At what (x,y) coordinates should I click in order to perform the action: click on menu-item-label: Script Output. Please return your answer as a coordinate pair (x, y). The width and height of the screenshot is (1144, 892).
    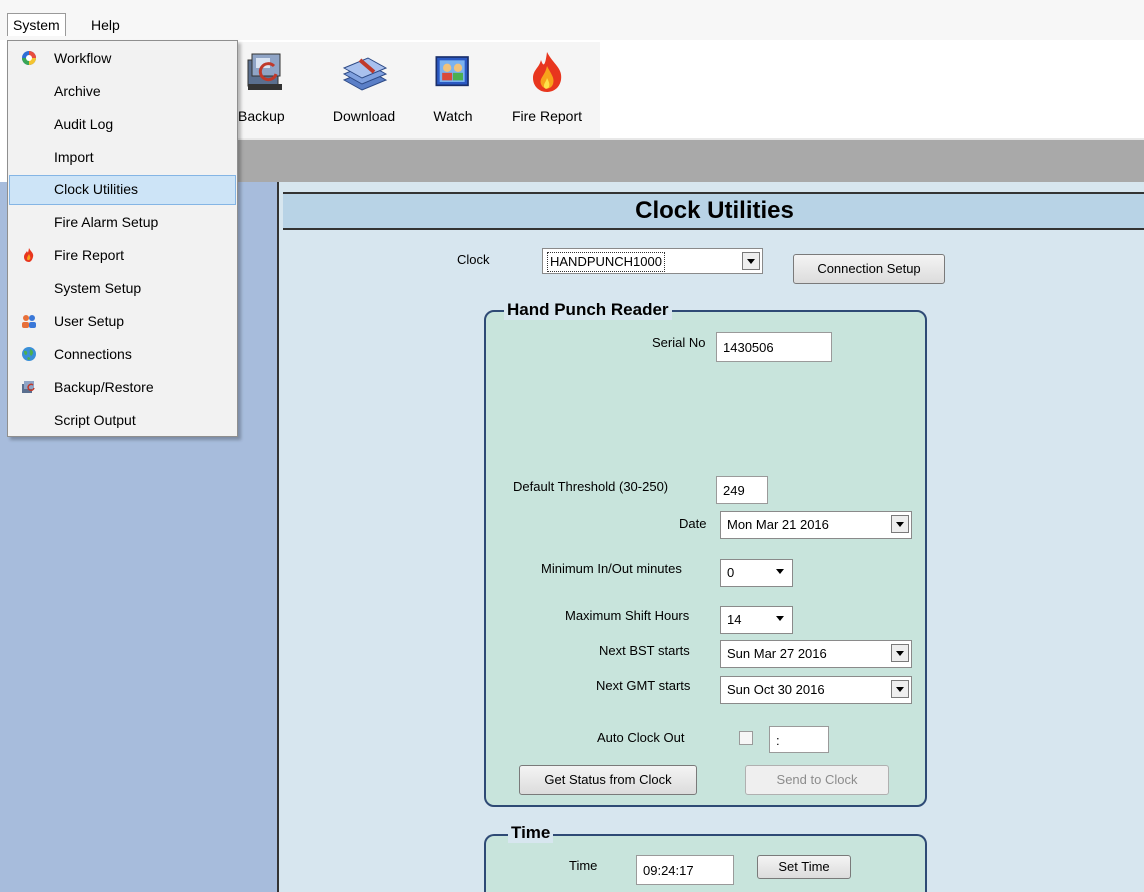
    Looking at the image, I should click on (95, 420).